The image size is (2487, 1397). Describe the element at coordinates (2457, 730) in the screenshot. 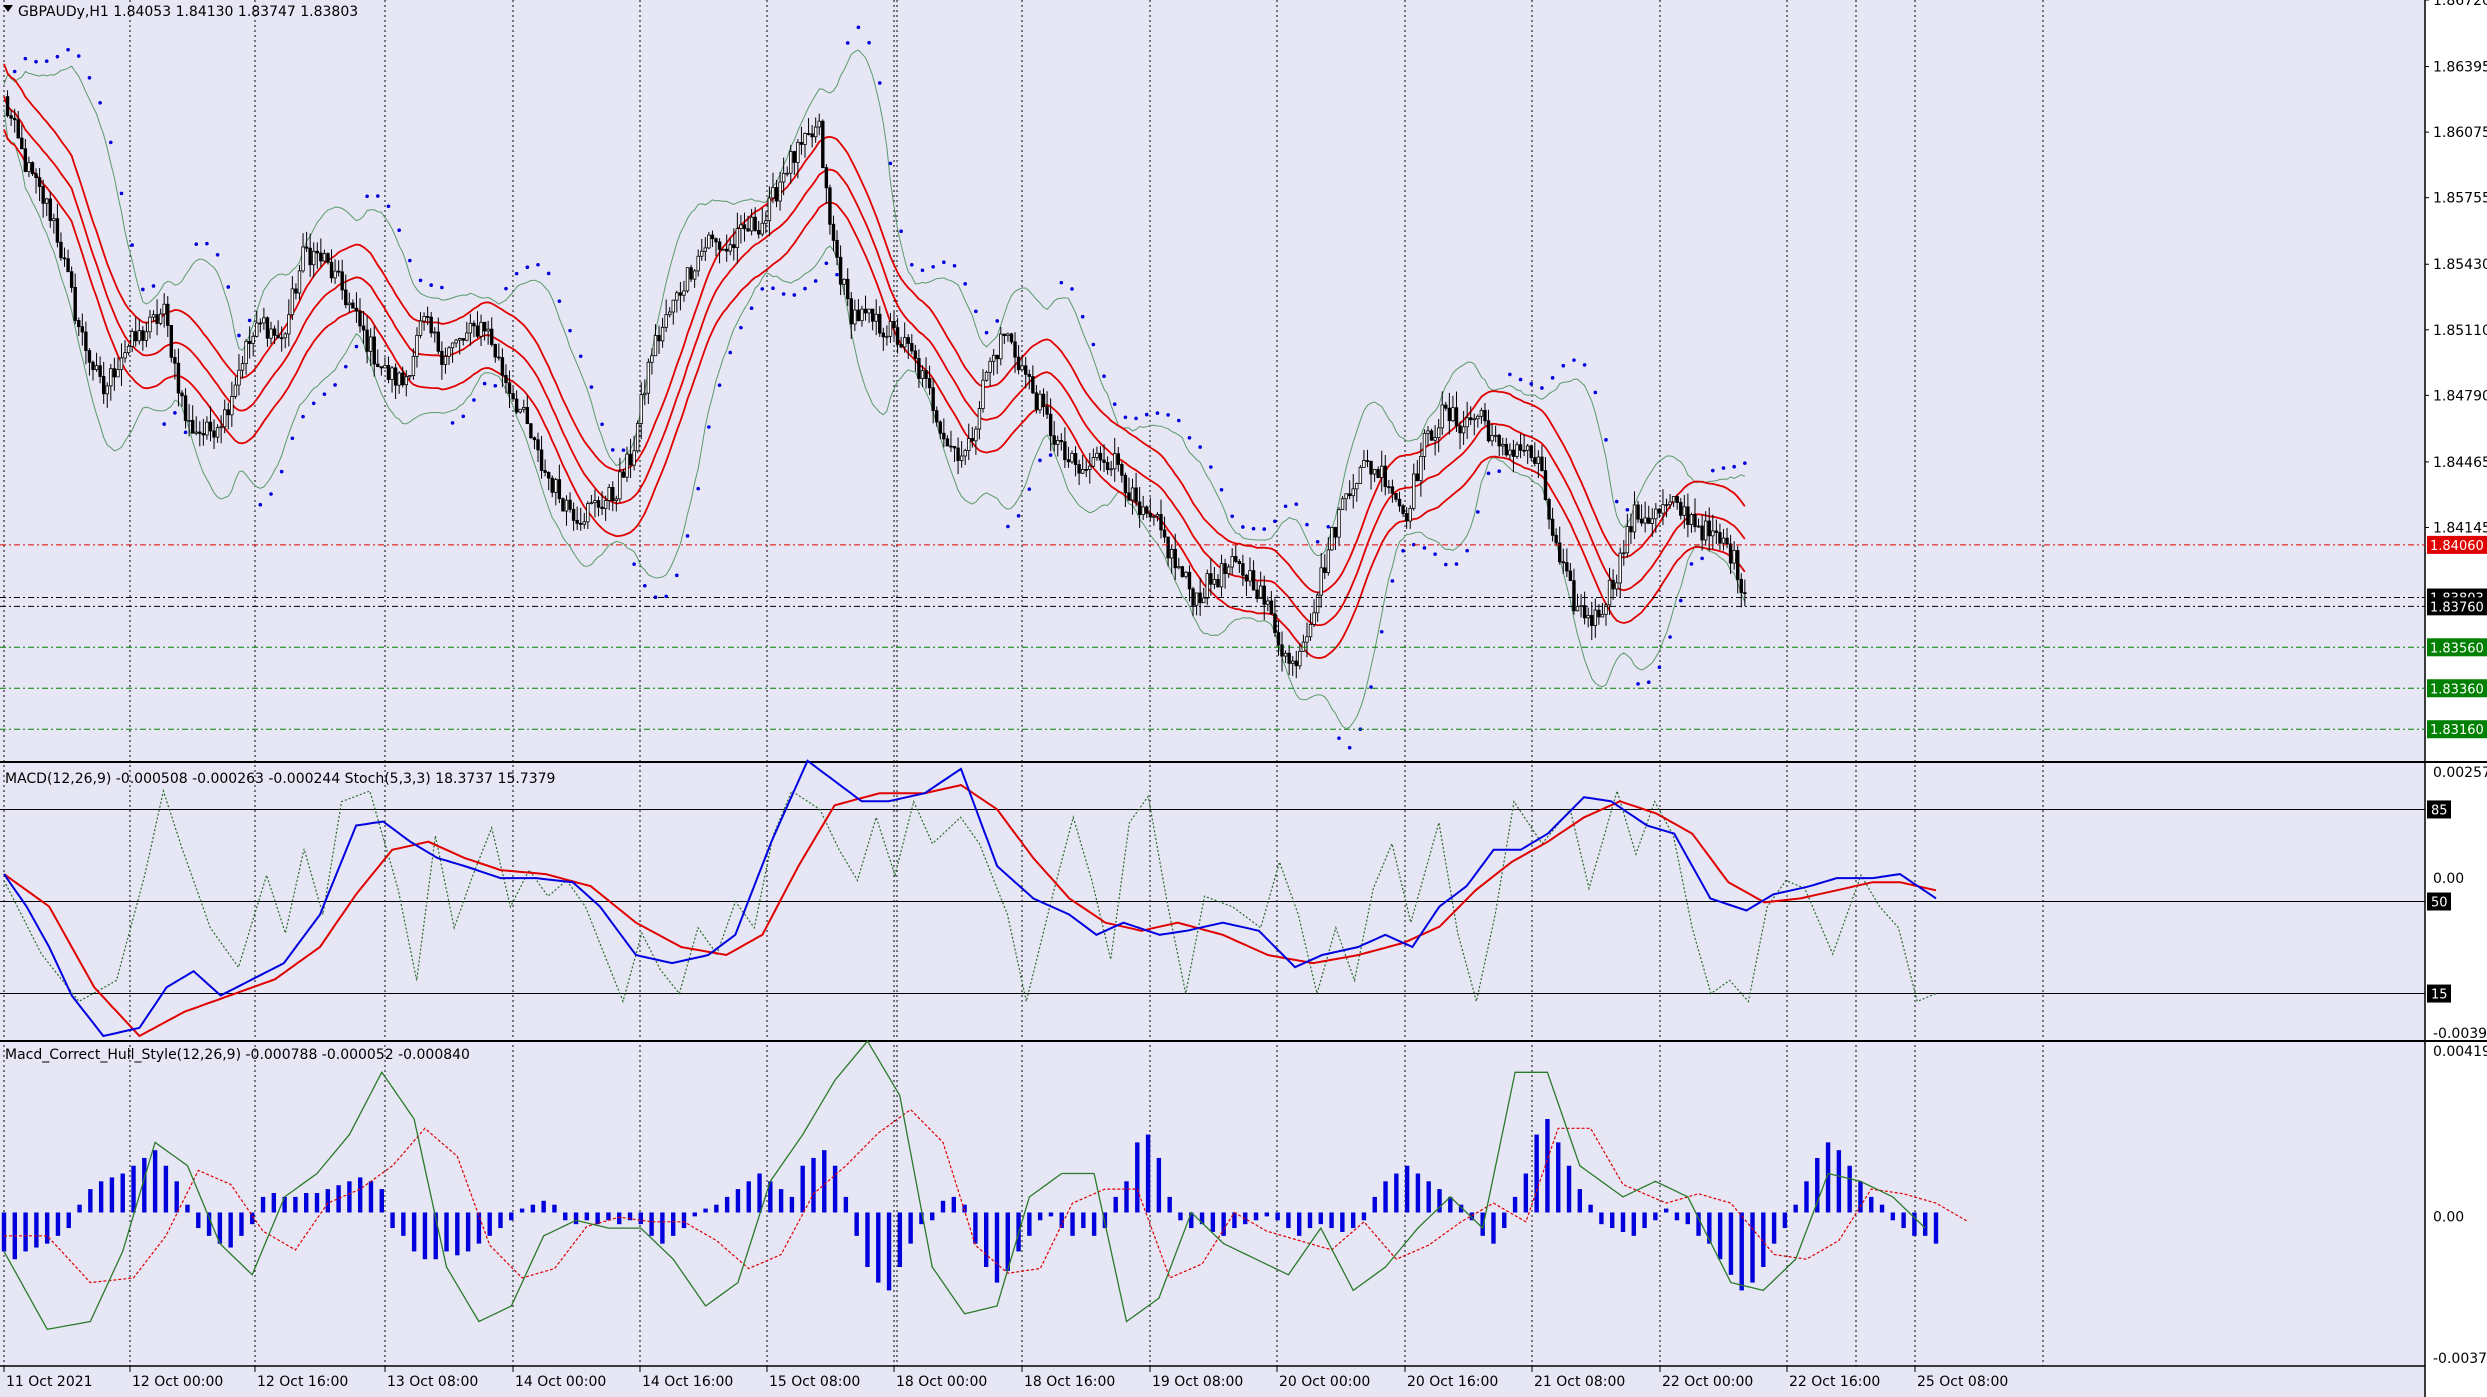

I see `price-tag-label: 1.83160` at that location.